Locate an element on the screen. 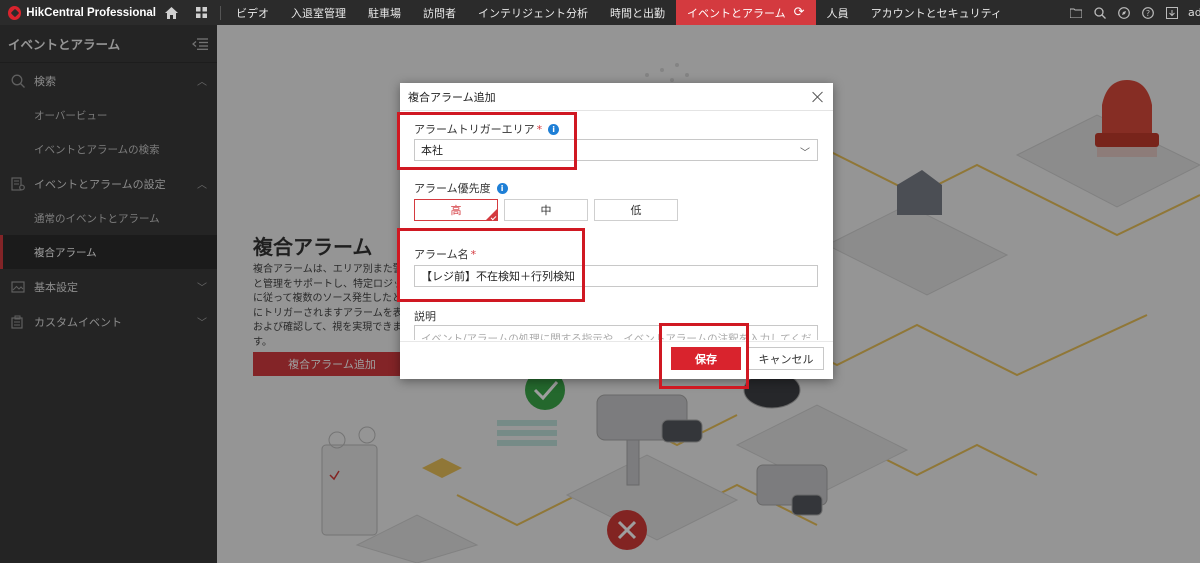  priority-option-label: 中 is located at coordinates (546, 210).